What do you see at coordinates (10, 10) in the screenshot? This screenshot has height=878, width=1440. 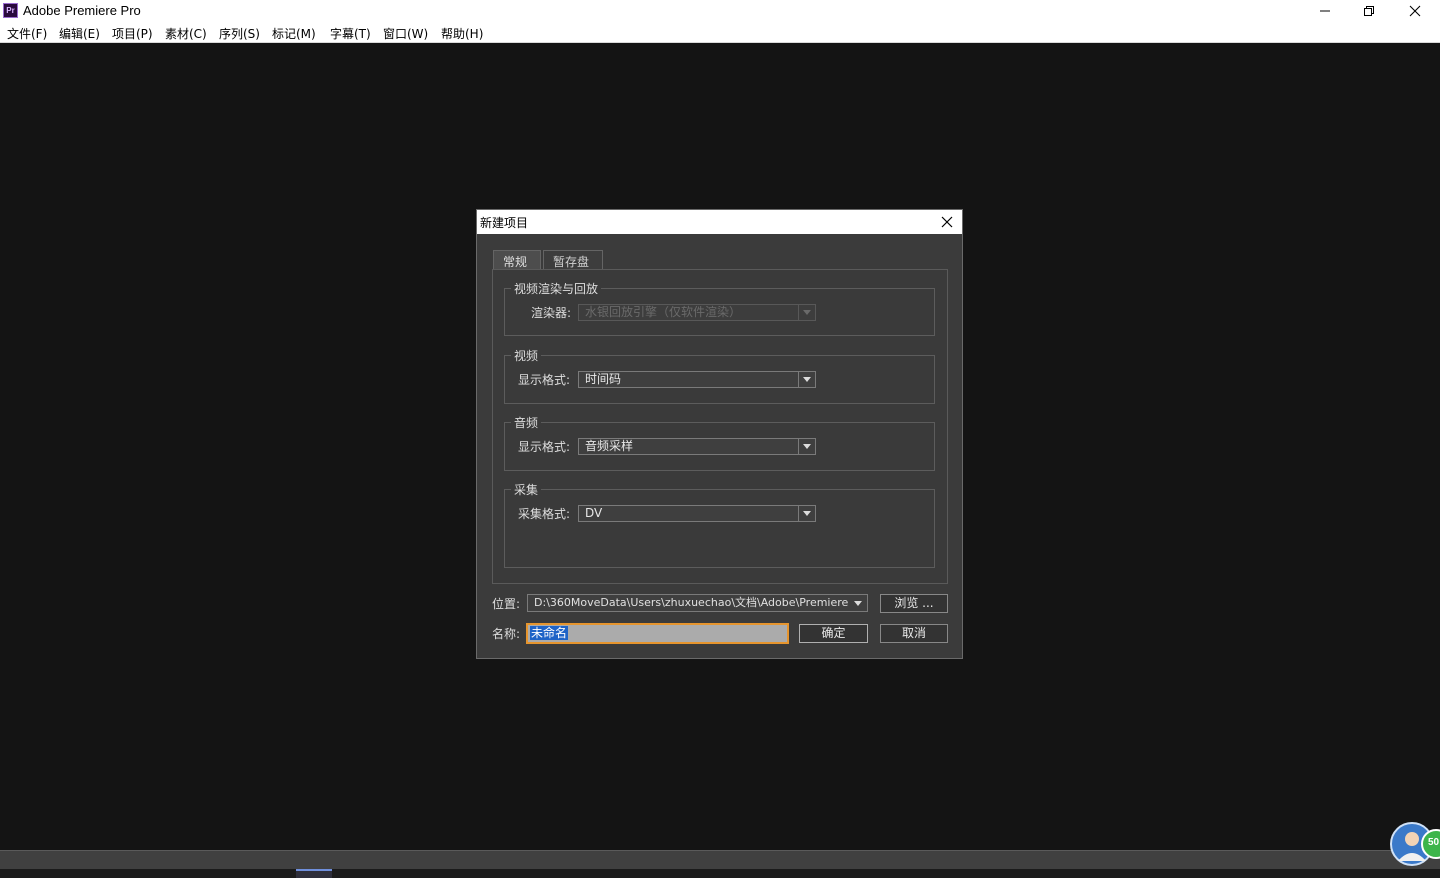 I see `premiere-app-icon: Pr` at bounding box center [10, 10].